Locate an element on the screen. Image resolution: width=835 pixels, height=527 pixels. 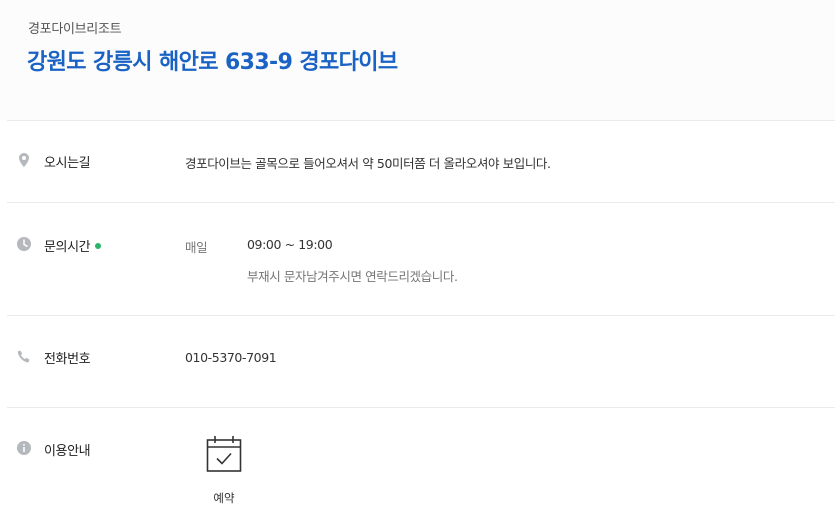
reserve-label: 예약 is located at coordinates (224, 498).